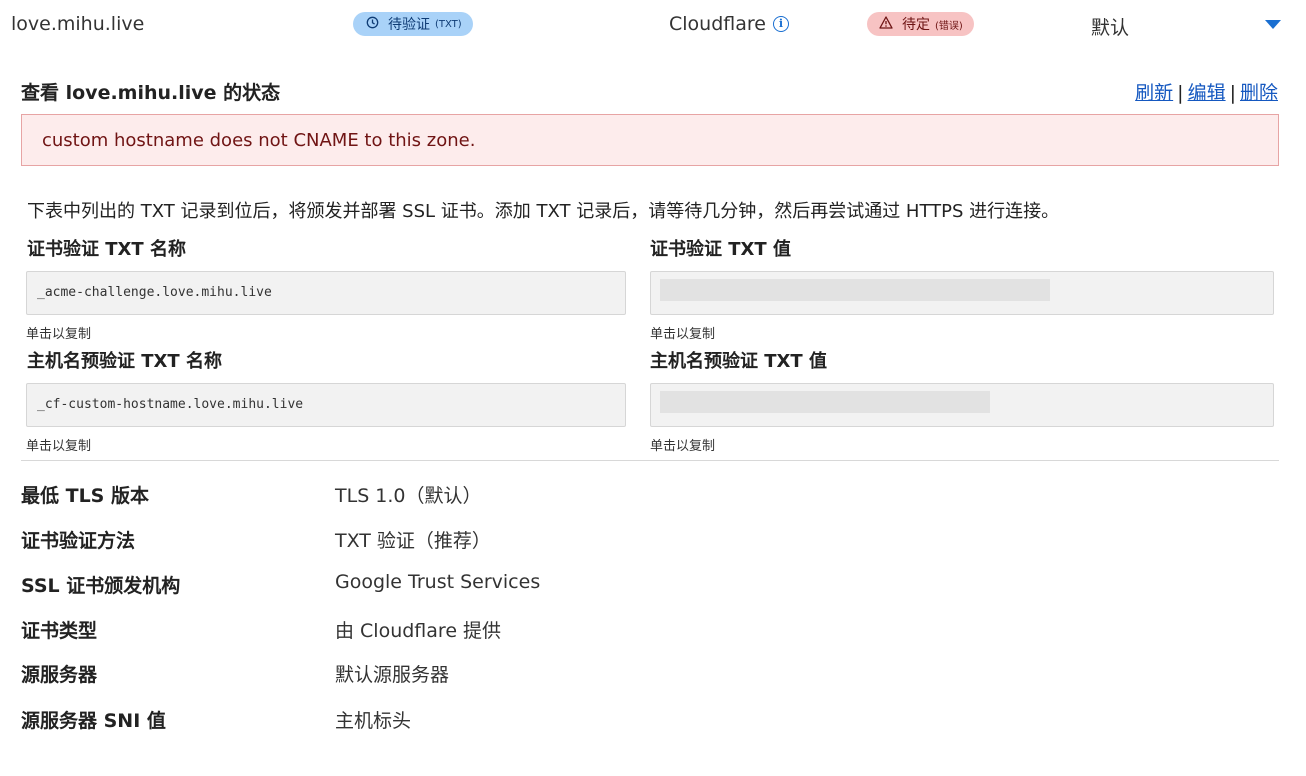 The image size is (1306, 776). Describe the element at coordinates (124, 361) in the screenshot. I see `hostname-txt-name-label: 主机名预验证 TXT 名称` at that location.